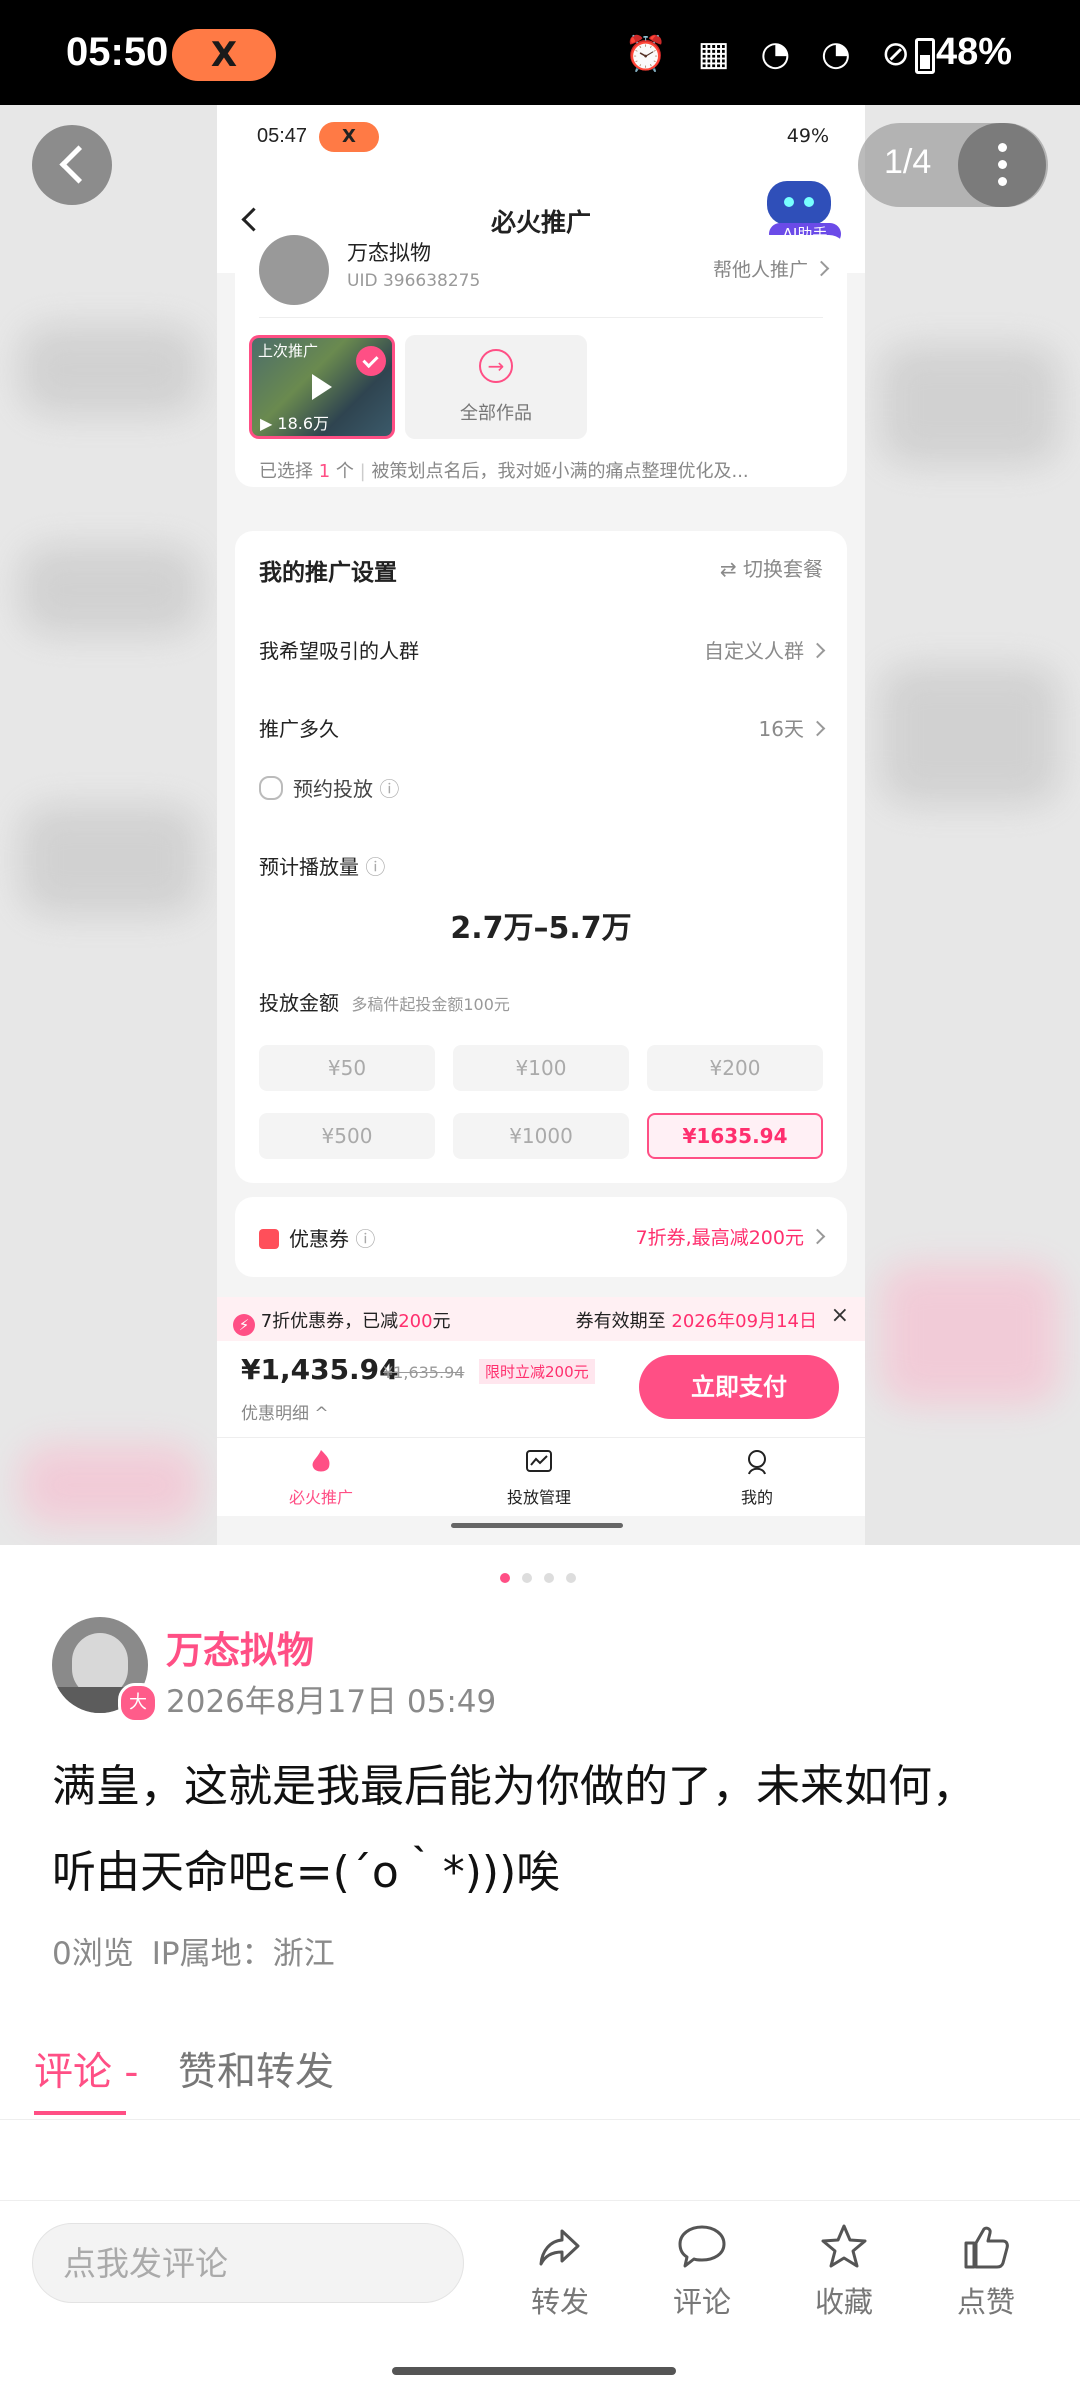  Describe the element at coordinates (541, 1136) in the screenshot. I see `amount-option: ¥1000` at that location.